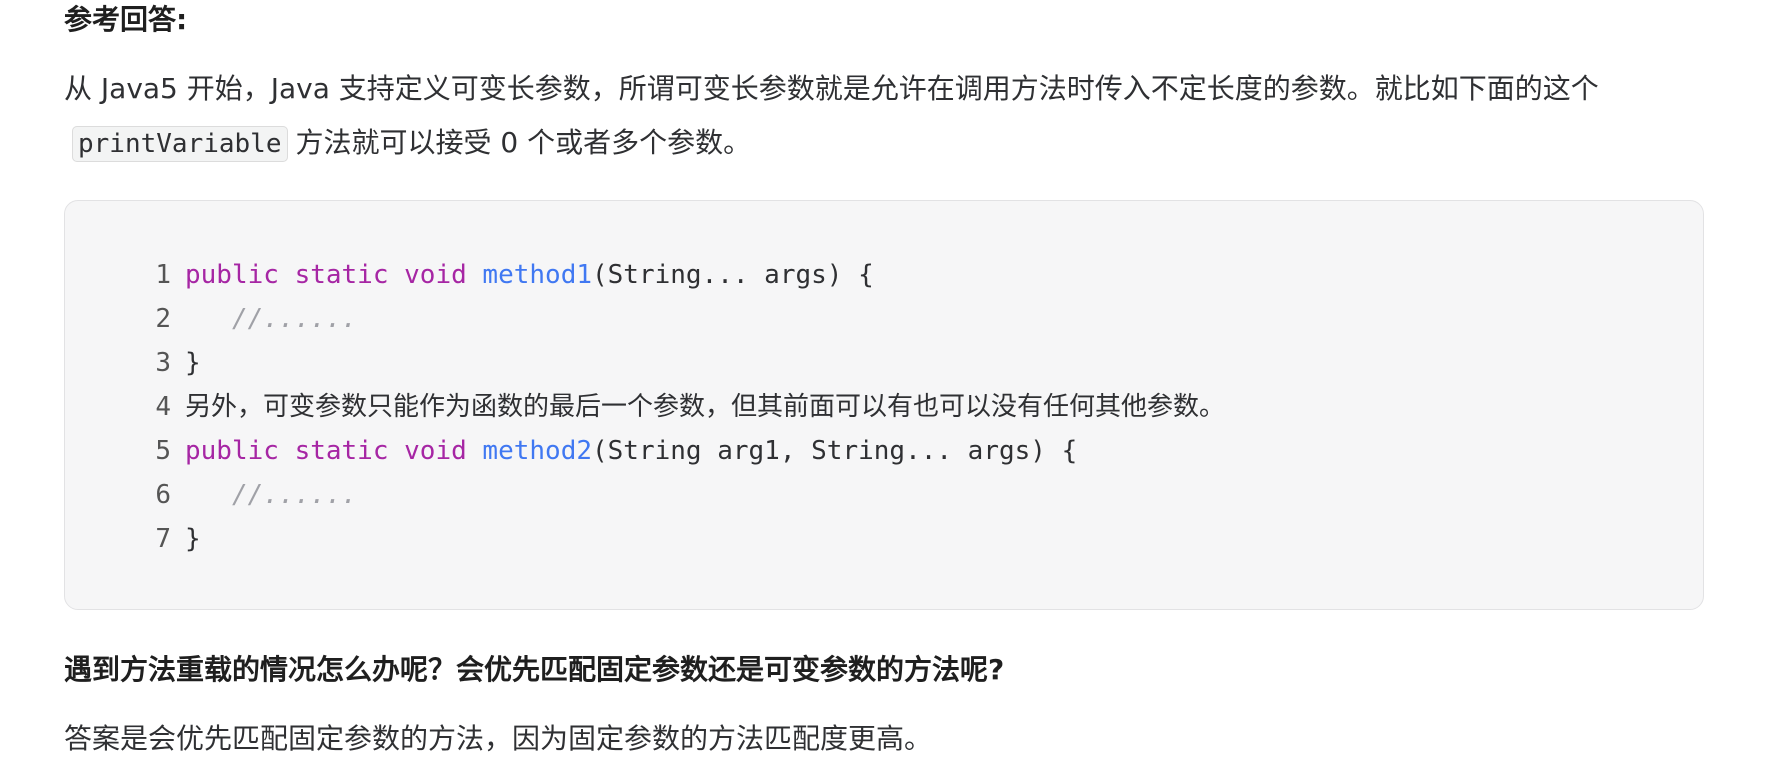 This screenshot has height=784, width=1768. Describe the element at coordinates (163, 275) in the screenshot. I see `line-number: 1` at that location.